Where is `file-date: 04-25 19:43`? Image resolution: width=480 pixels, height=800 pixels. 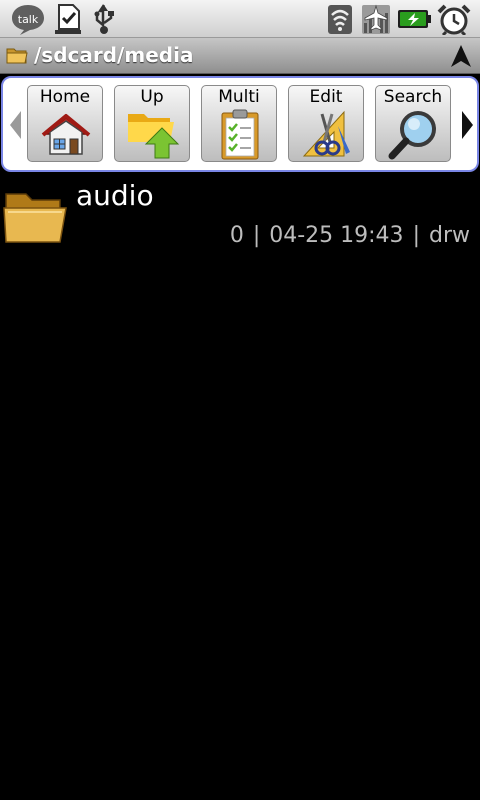
file-date: 04-25 19:43 is located at coordinates (336, 235).